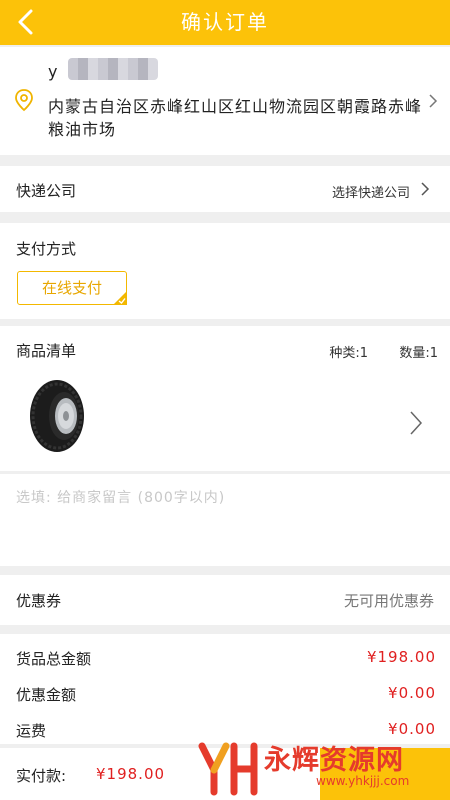  I want to click on goods-label: 商品清单, so click(46, 351).